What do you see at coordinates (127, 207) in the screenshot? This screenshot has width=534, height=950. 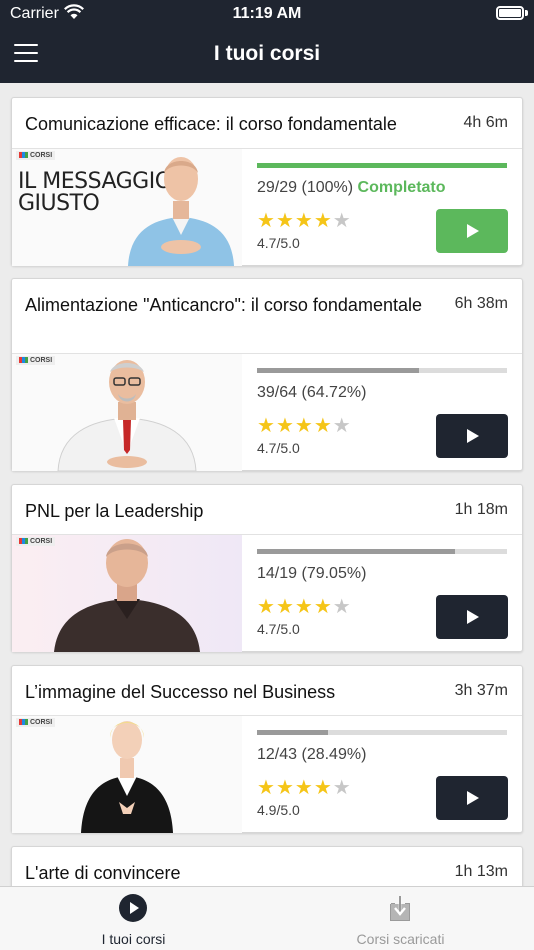 I see `course-thumbnail: CORSI IL MESSAGGIO GIUSTO` at bounding box center [127, 207].